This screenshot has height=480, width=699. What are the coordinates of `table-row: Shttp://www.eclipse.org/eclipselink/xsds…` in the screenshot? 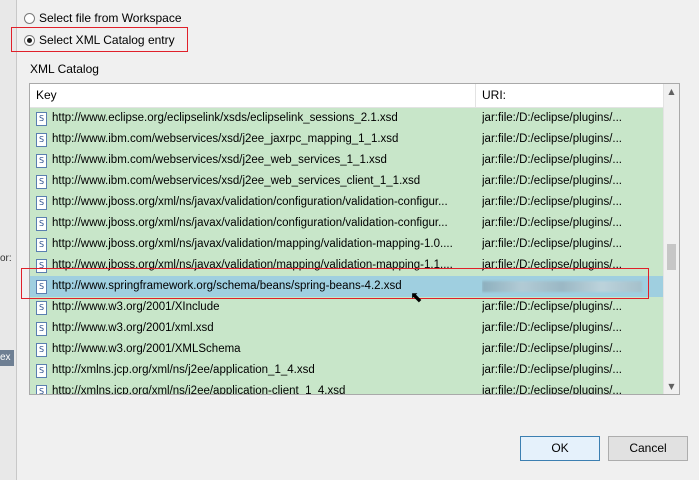 It's located at (347, 118).